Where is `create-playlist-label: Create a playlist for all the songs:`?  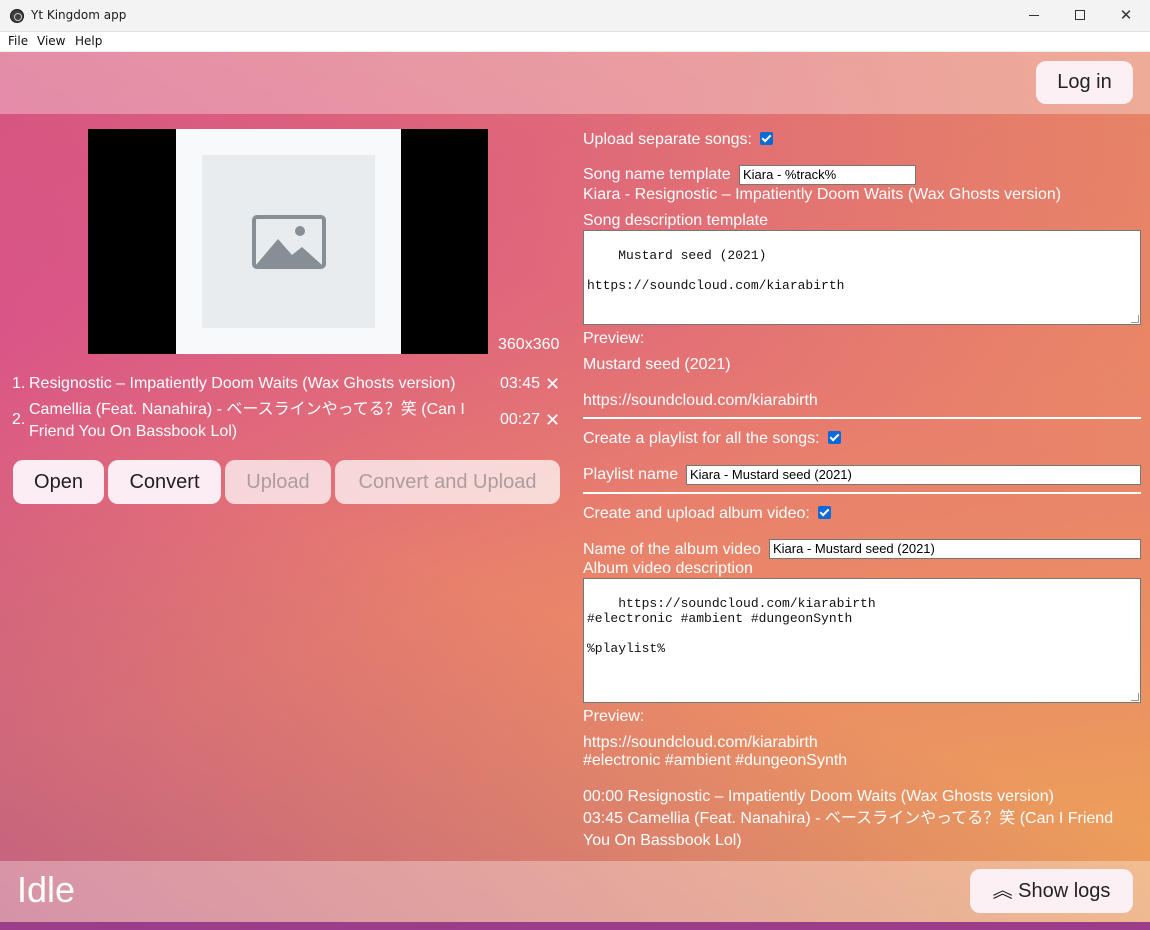
create-playlist-label: Create a playlist for all the songs: is located at coordinates (701, 438).